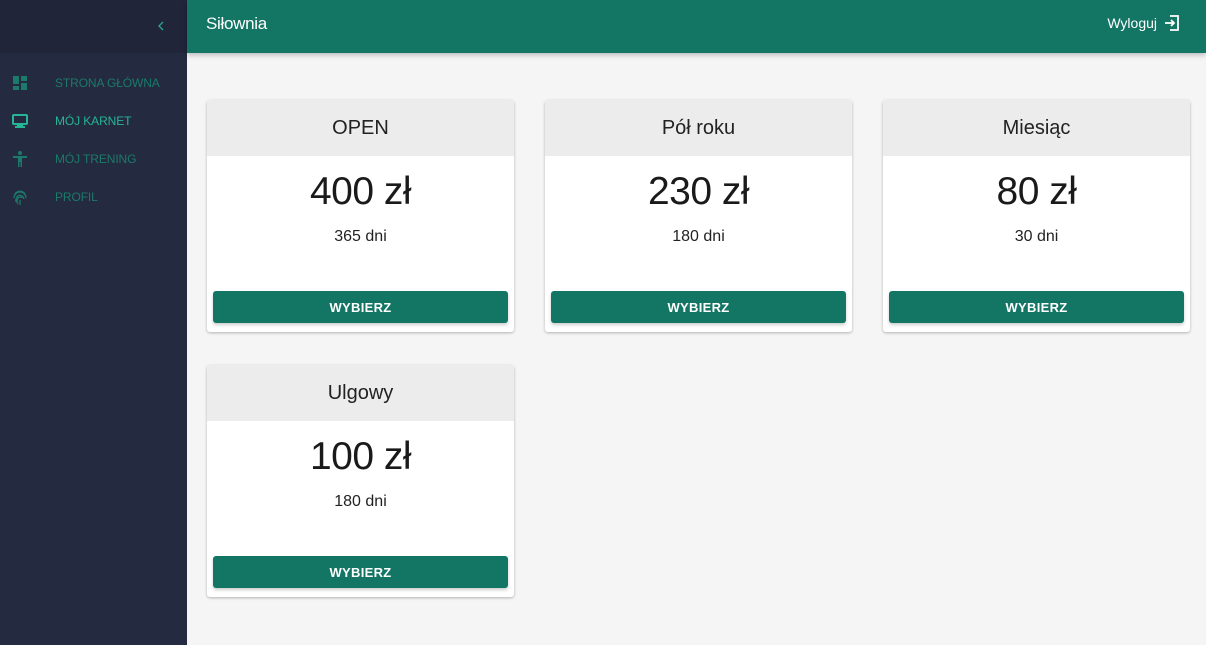 Image resolution: width=1206 pixels, height=645 pixels. I want to click on sidebar-item-label: MÓJ TRENING, so click(96, 159).